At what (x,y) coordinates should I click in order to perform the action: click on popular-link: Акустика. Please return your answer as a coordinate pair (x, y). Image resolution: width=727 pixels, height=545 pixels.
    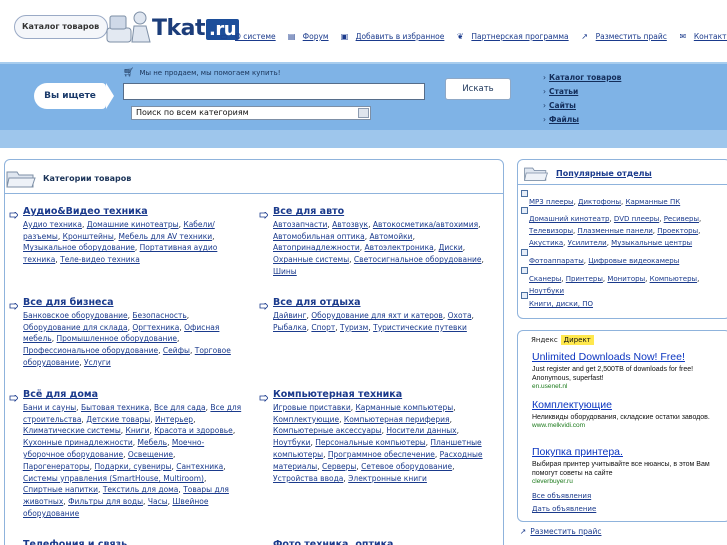
    Looking at the image, I should click on (546, 243).